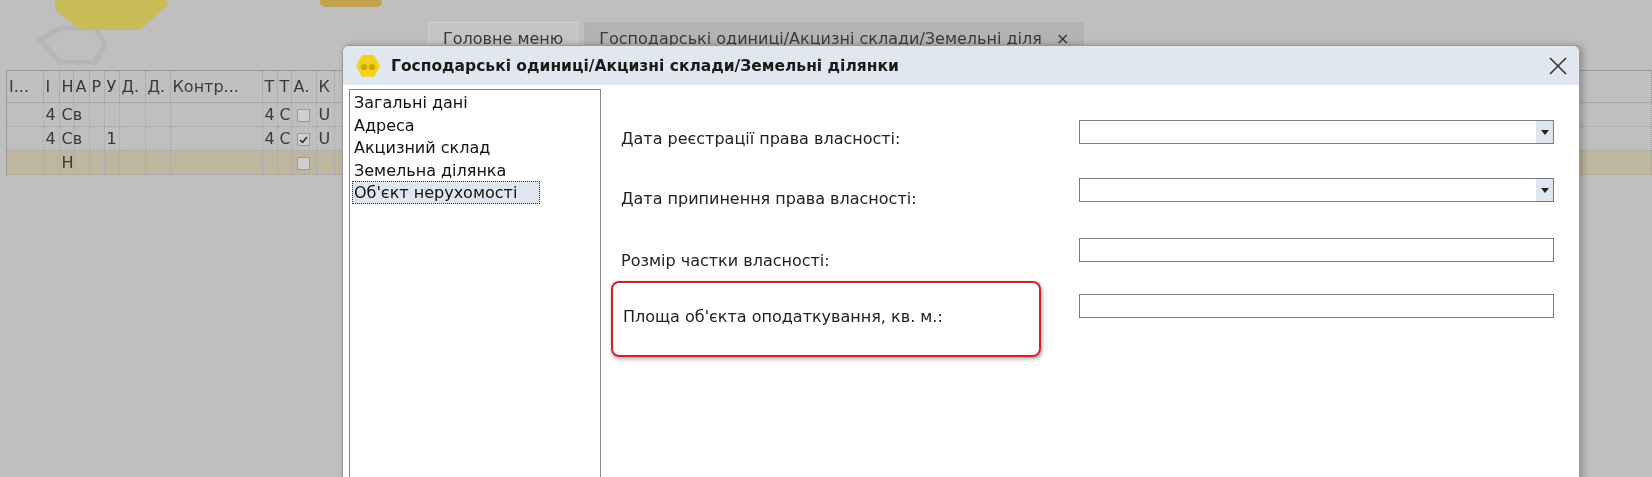 The height and width of the screenshot is (477, 1652). What do you see at coordinates (81, 86) in the screenshot?
I see `column-header: А` at bounding box center [81, 86].